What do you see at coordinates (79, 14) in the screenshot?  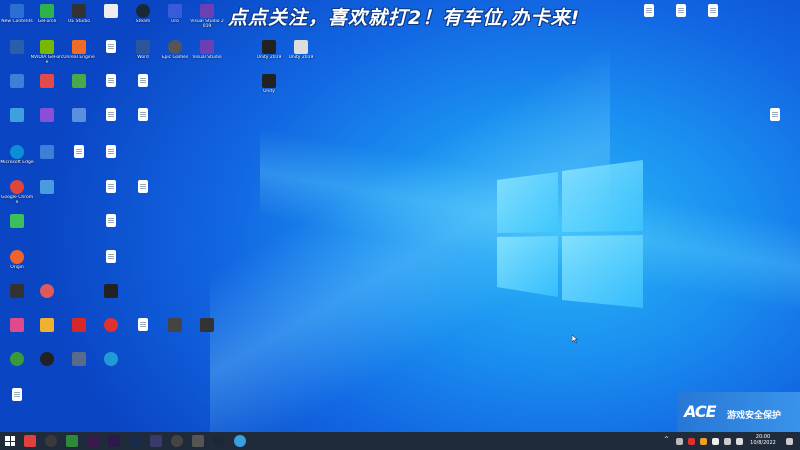 I see `desktop-icon: UE Studio` at bounding box center [79, 14].